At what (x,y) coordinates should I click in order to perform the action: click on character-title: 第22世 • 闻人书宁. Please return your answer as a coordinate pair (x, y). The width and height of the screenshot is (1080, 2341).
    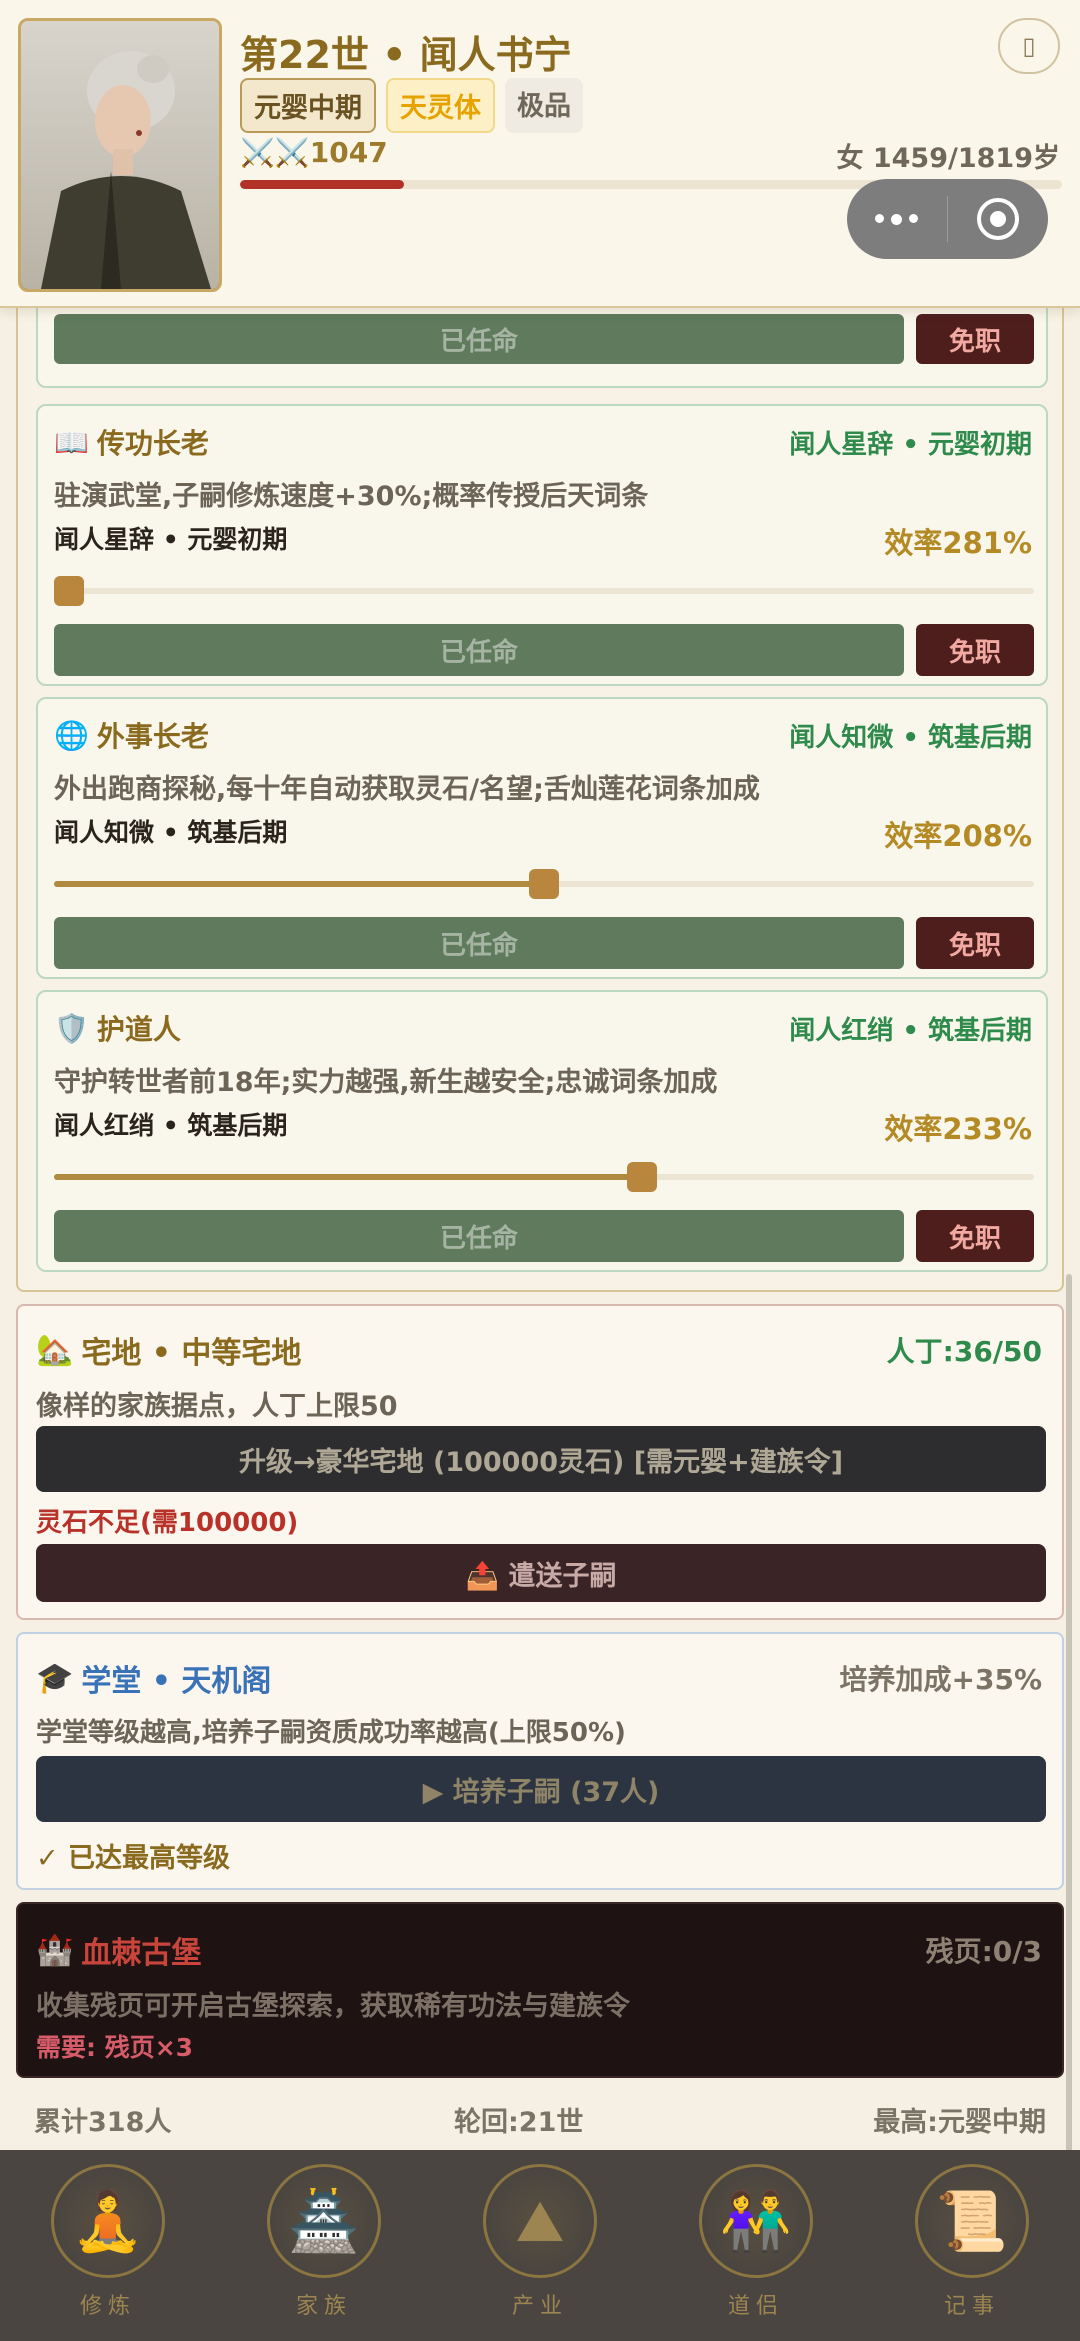
    Looking at the image, I should click on (406, 55).